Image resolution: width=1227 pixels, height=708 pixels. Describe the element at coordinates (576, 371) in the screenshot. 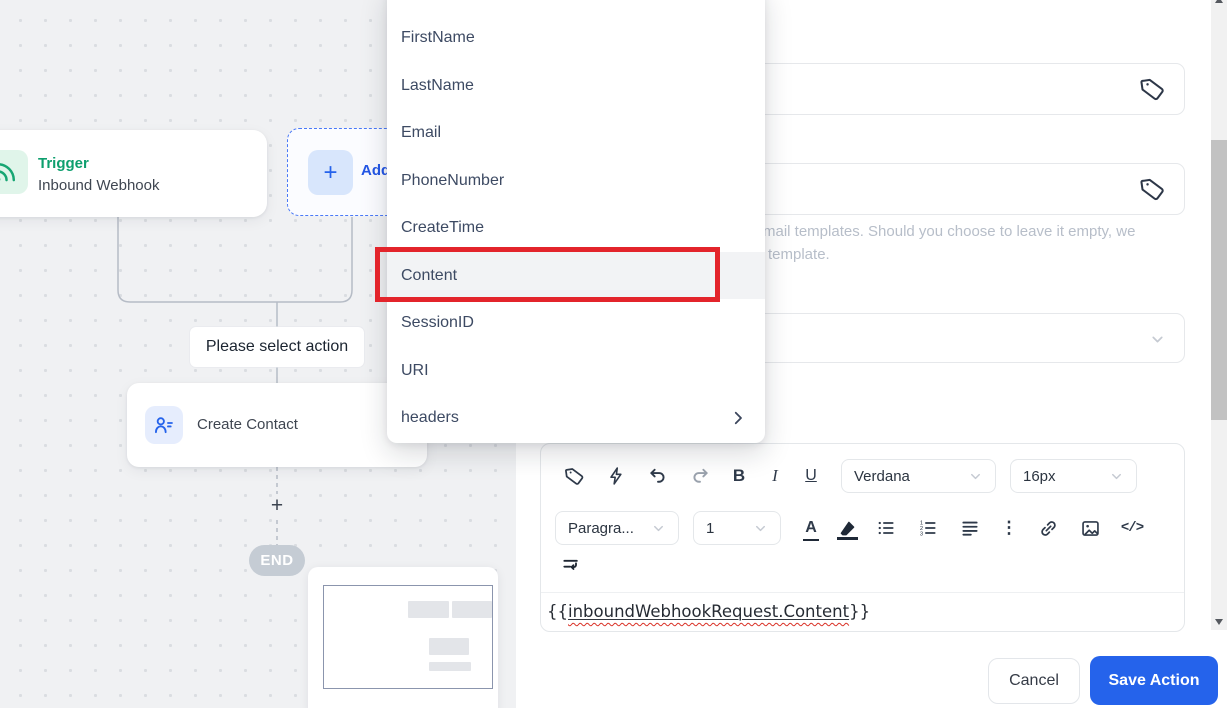

I see `dropdown-item-uri: URI` at that location.